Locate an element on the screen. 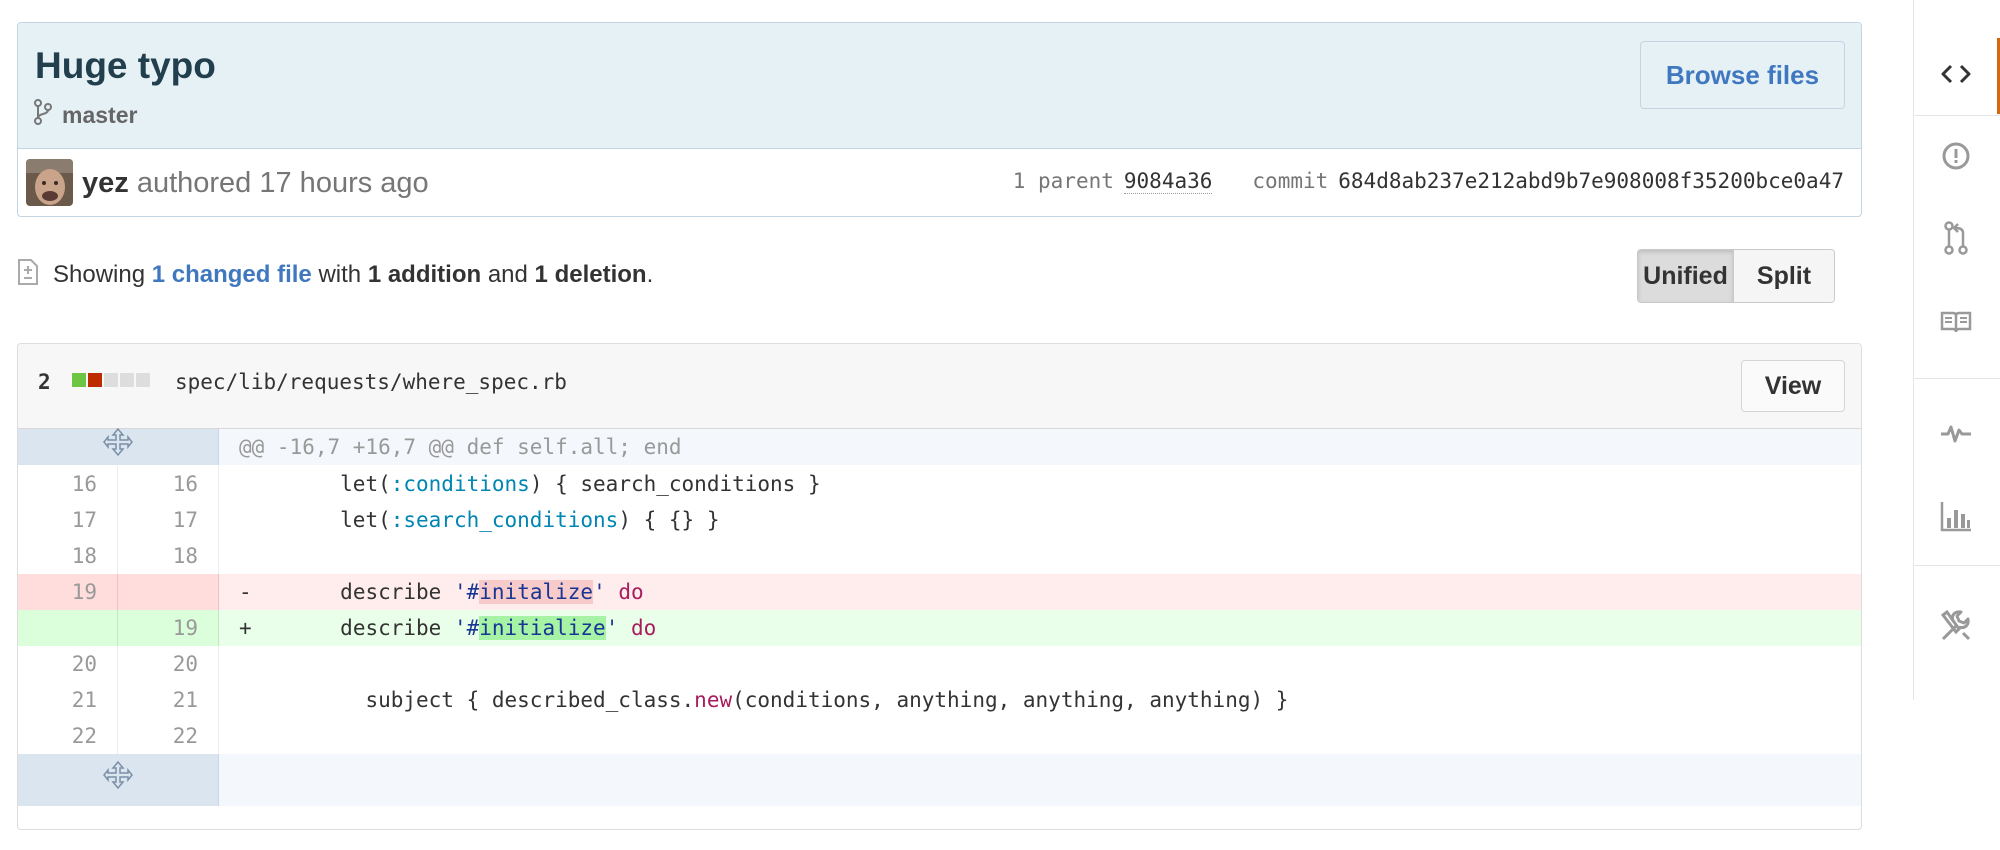  diff-line: 22 22 is located at coordinates (939, 736).